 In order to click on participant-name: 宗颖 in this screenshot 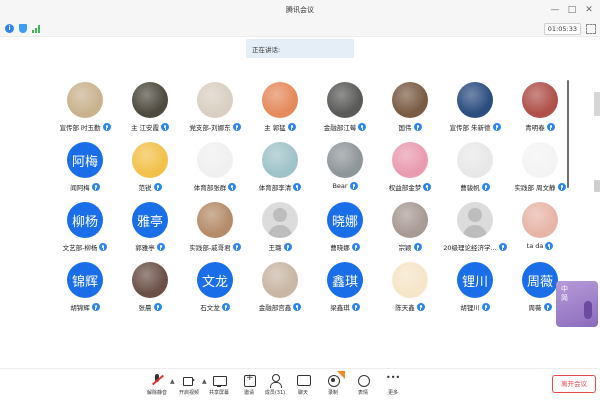, I will do `click(405, 248)`.